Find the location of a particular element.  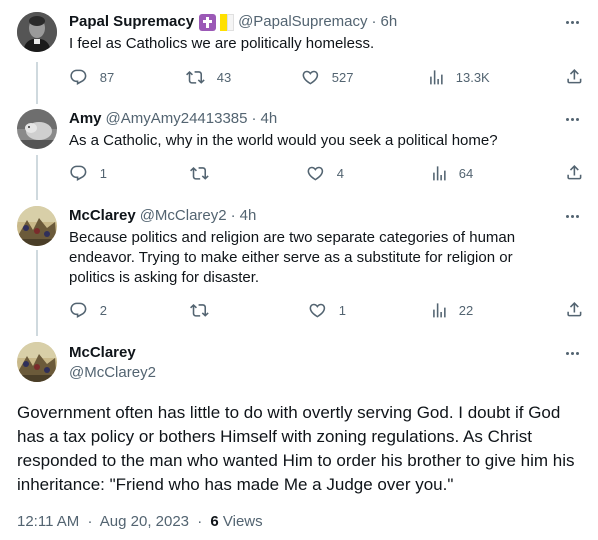

views-count: 22 is located at coordinates (466, 310).